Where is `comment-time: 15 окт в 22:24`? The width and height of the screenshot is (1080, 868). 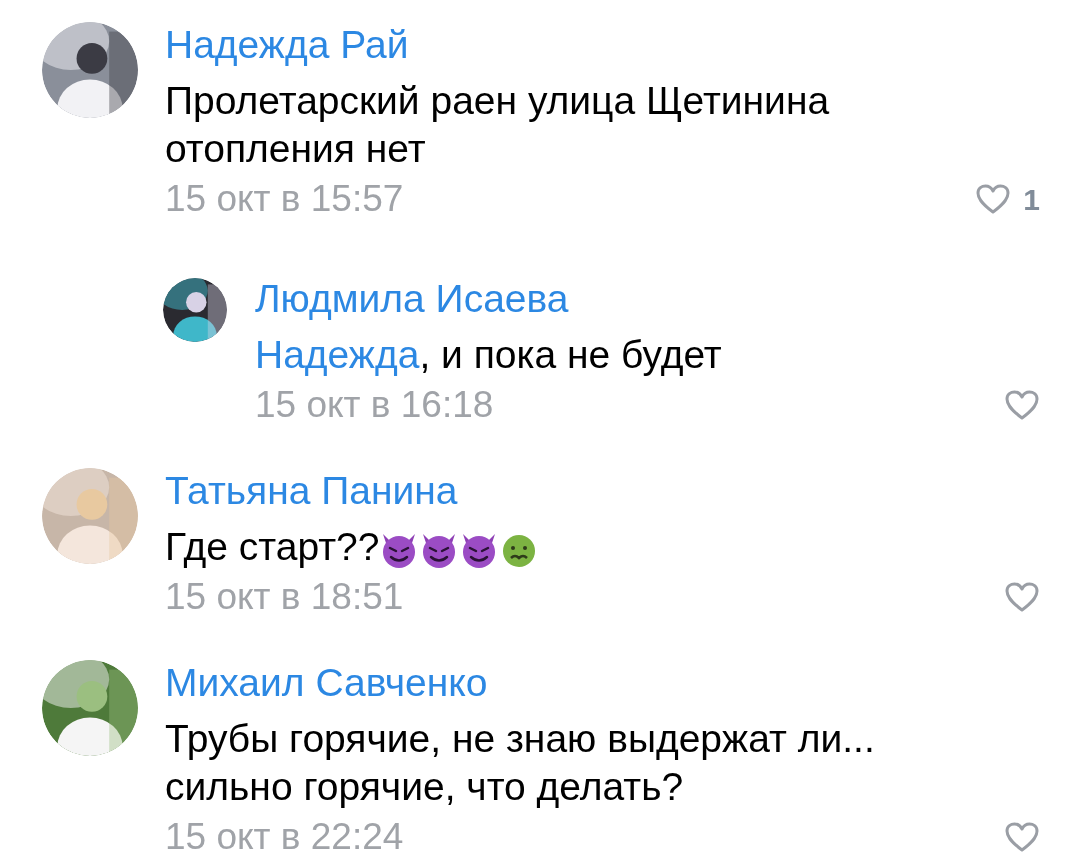
comment-time: 15 окт в 22:24 is located at coordinates (284, 837).